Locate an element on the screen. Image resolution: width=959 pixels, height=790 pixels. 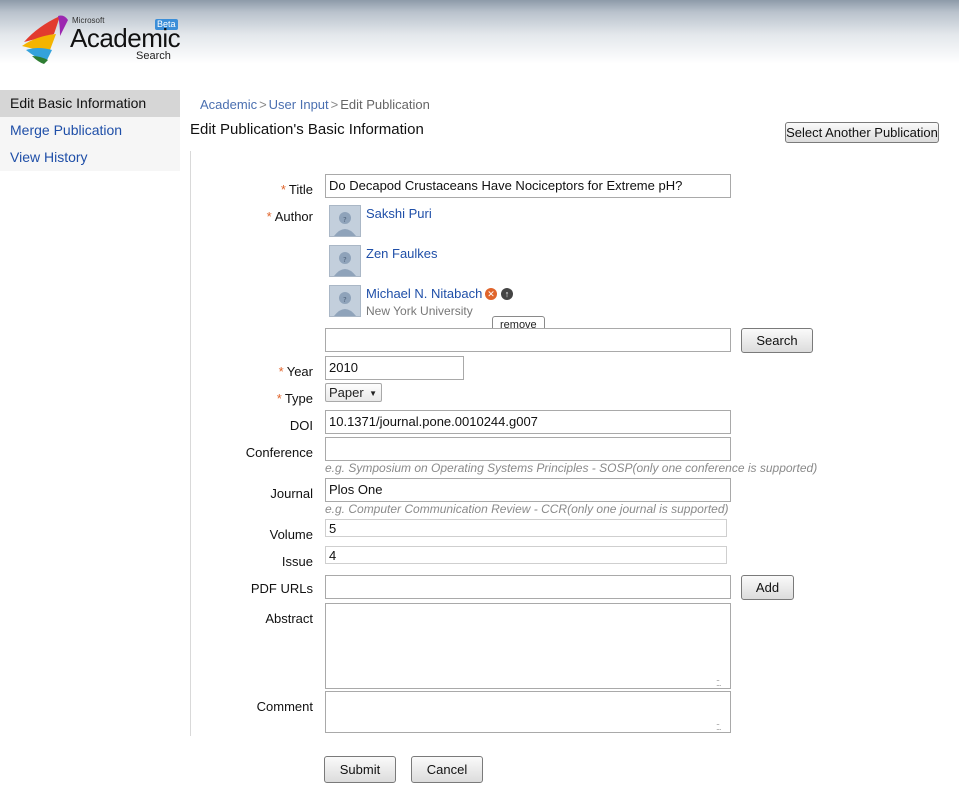
type-label-text: Type is located at coordinates (298, 398).